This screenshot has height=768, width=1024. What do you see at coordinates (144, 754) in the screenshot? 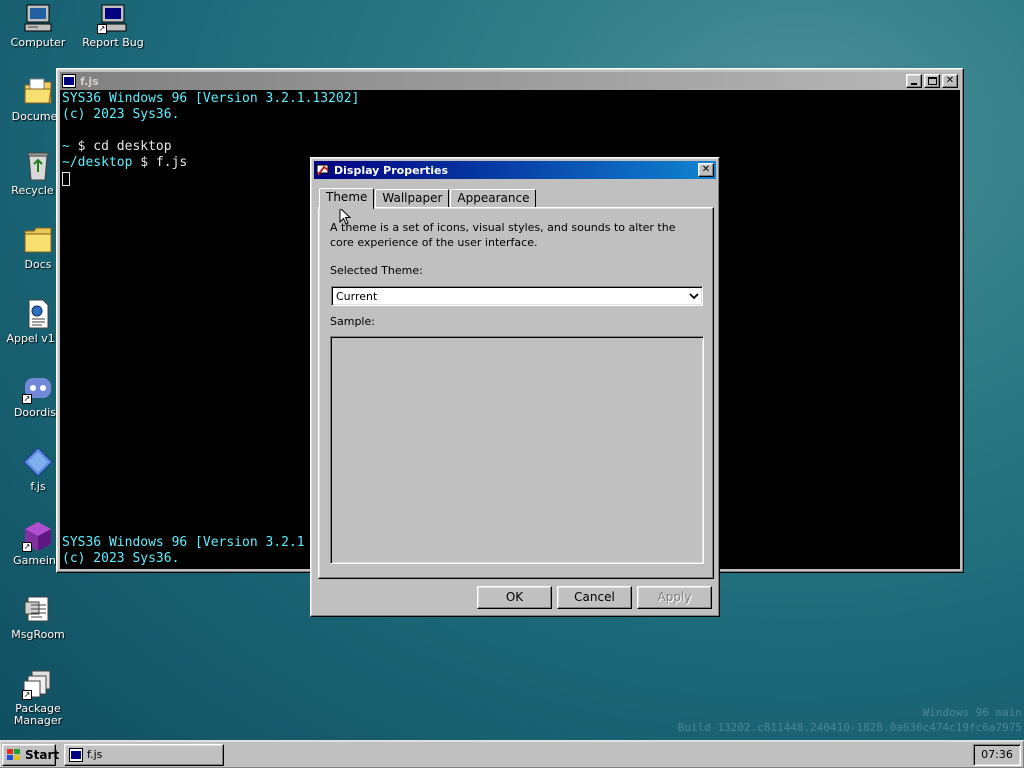
I see `taskbar-item-fjs: f.js` at bounding box center [144, 754].